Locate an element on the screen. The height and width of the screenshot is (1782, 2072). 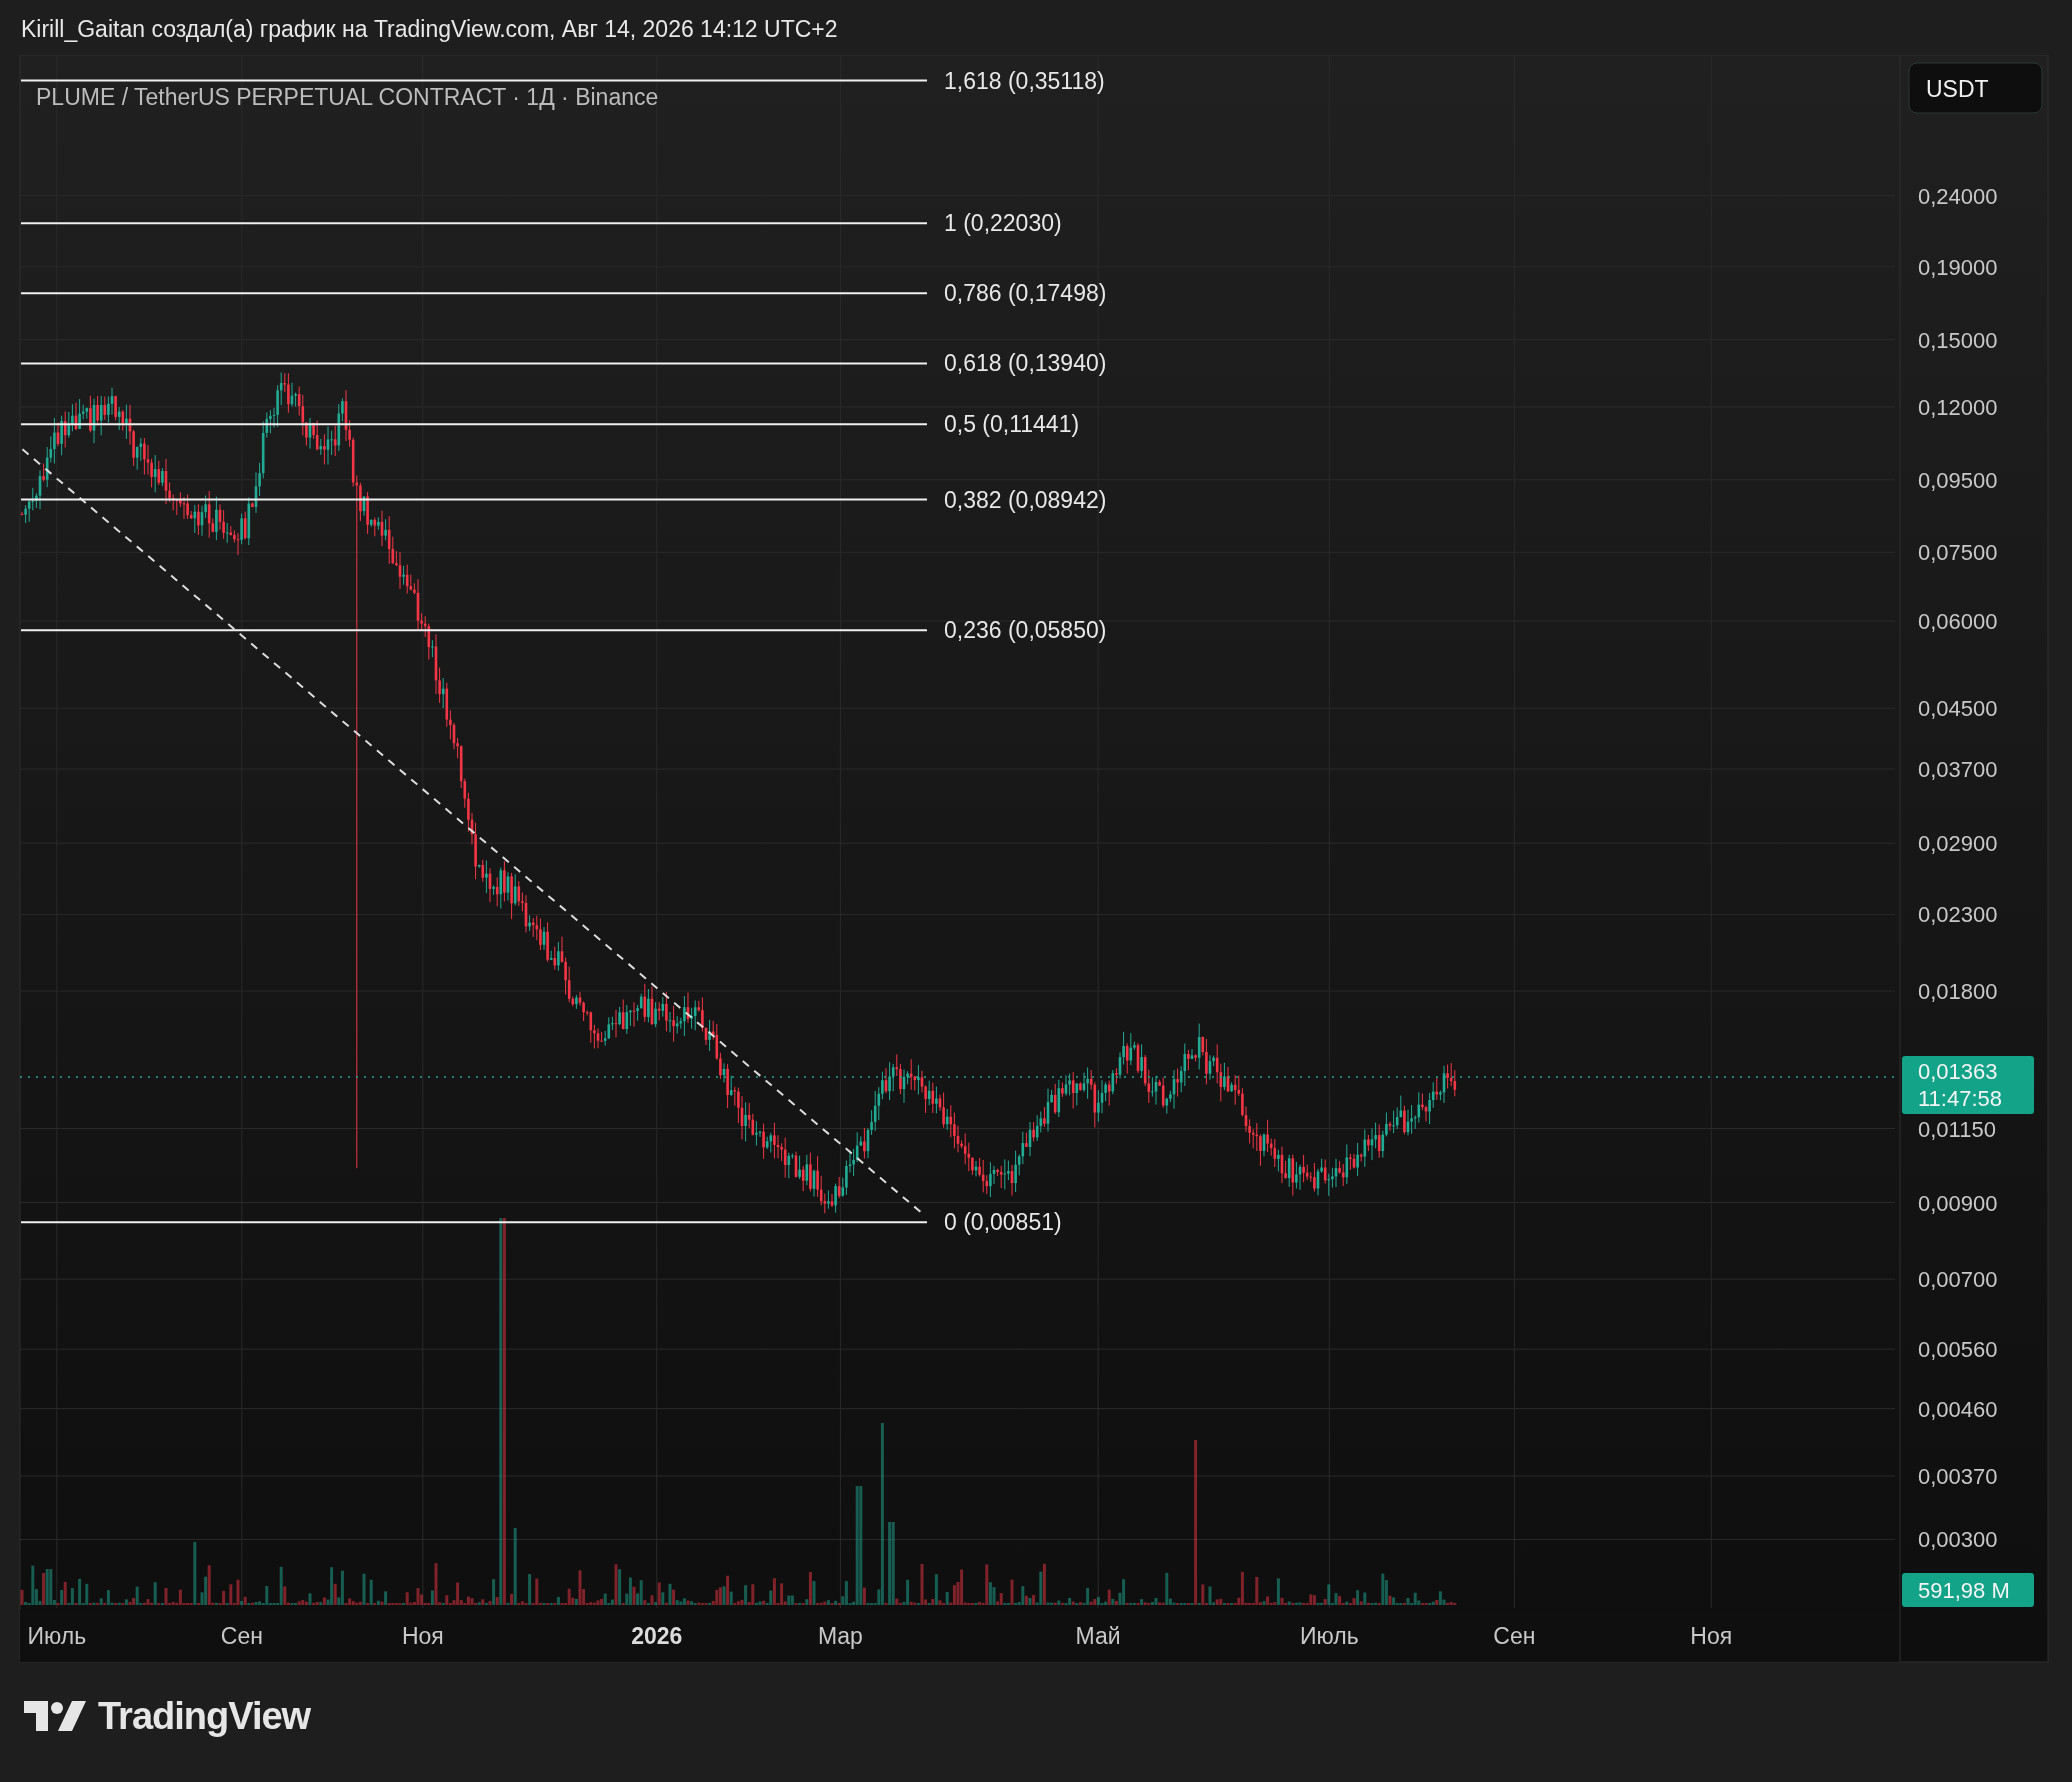
price-axis-label: 0,00460 is located at coordinates (1958, 1409).